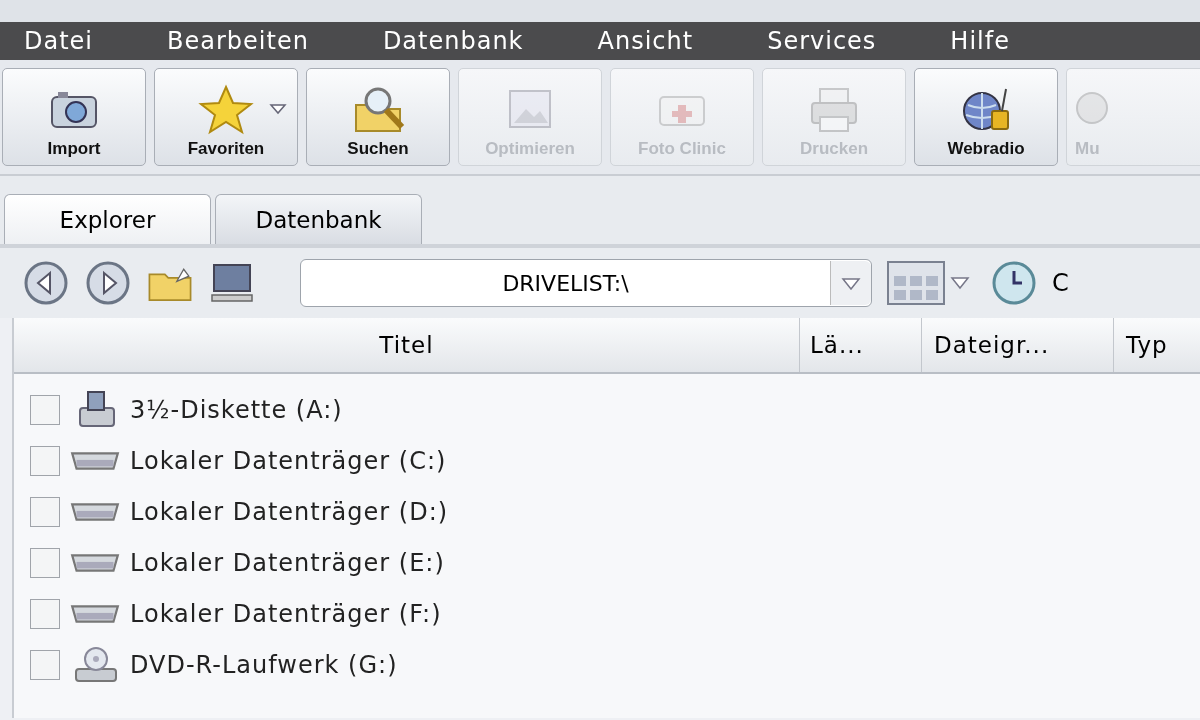 This screenshot has width=1200, height=720. What do you see at coordinates (46, 283) in the screenshot?
I see `back-icon` at bounding box center [46, 283].